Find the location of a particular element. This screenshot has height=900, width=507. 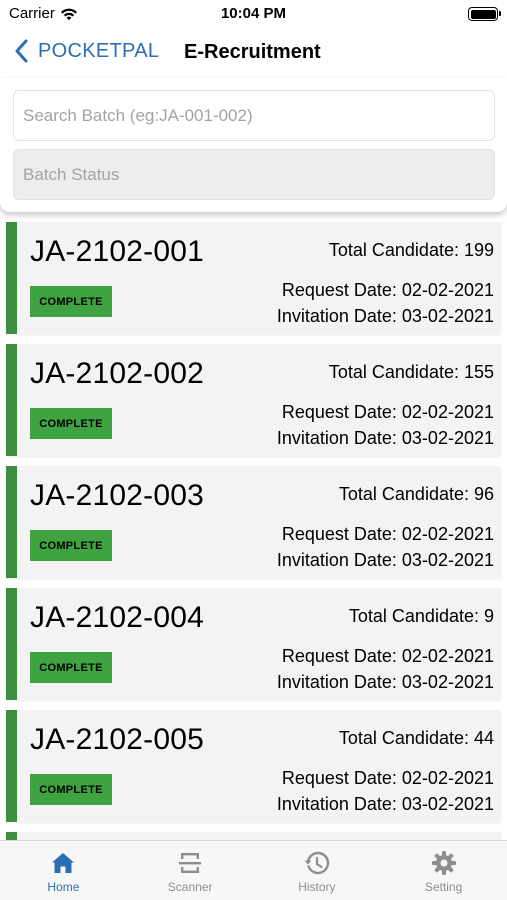

chevron-left-icon is located at coordinates (21, 51).